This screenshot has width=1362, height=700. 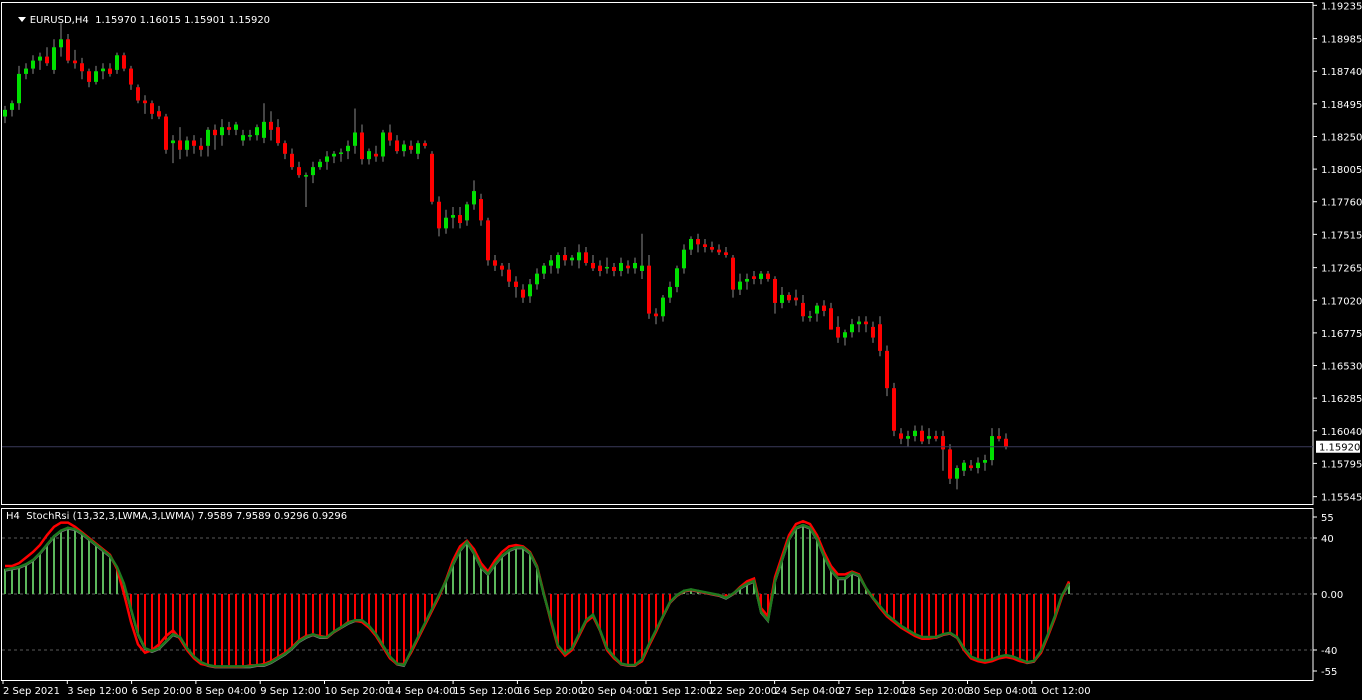 I want to click on price-tick-label: 1.18250, so click(x=1341, y=137).